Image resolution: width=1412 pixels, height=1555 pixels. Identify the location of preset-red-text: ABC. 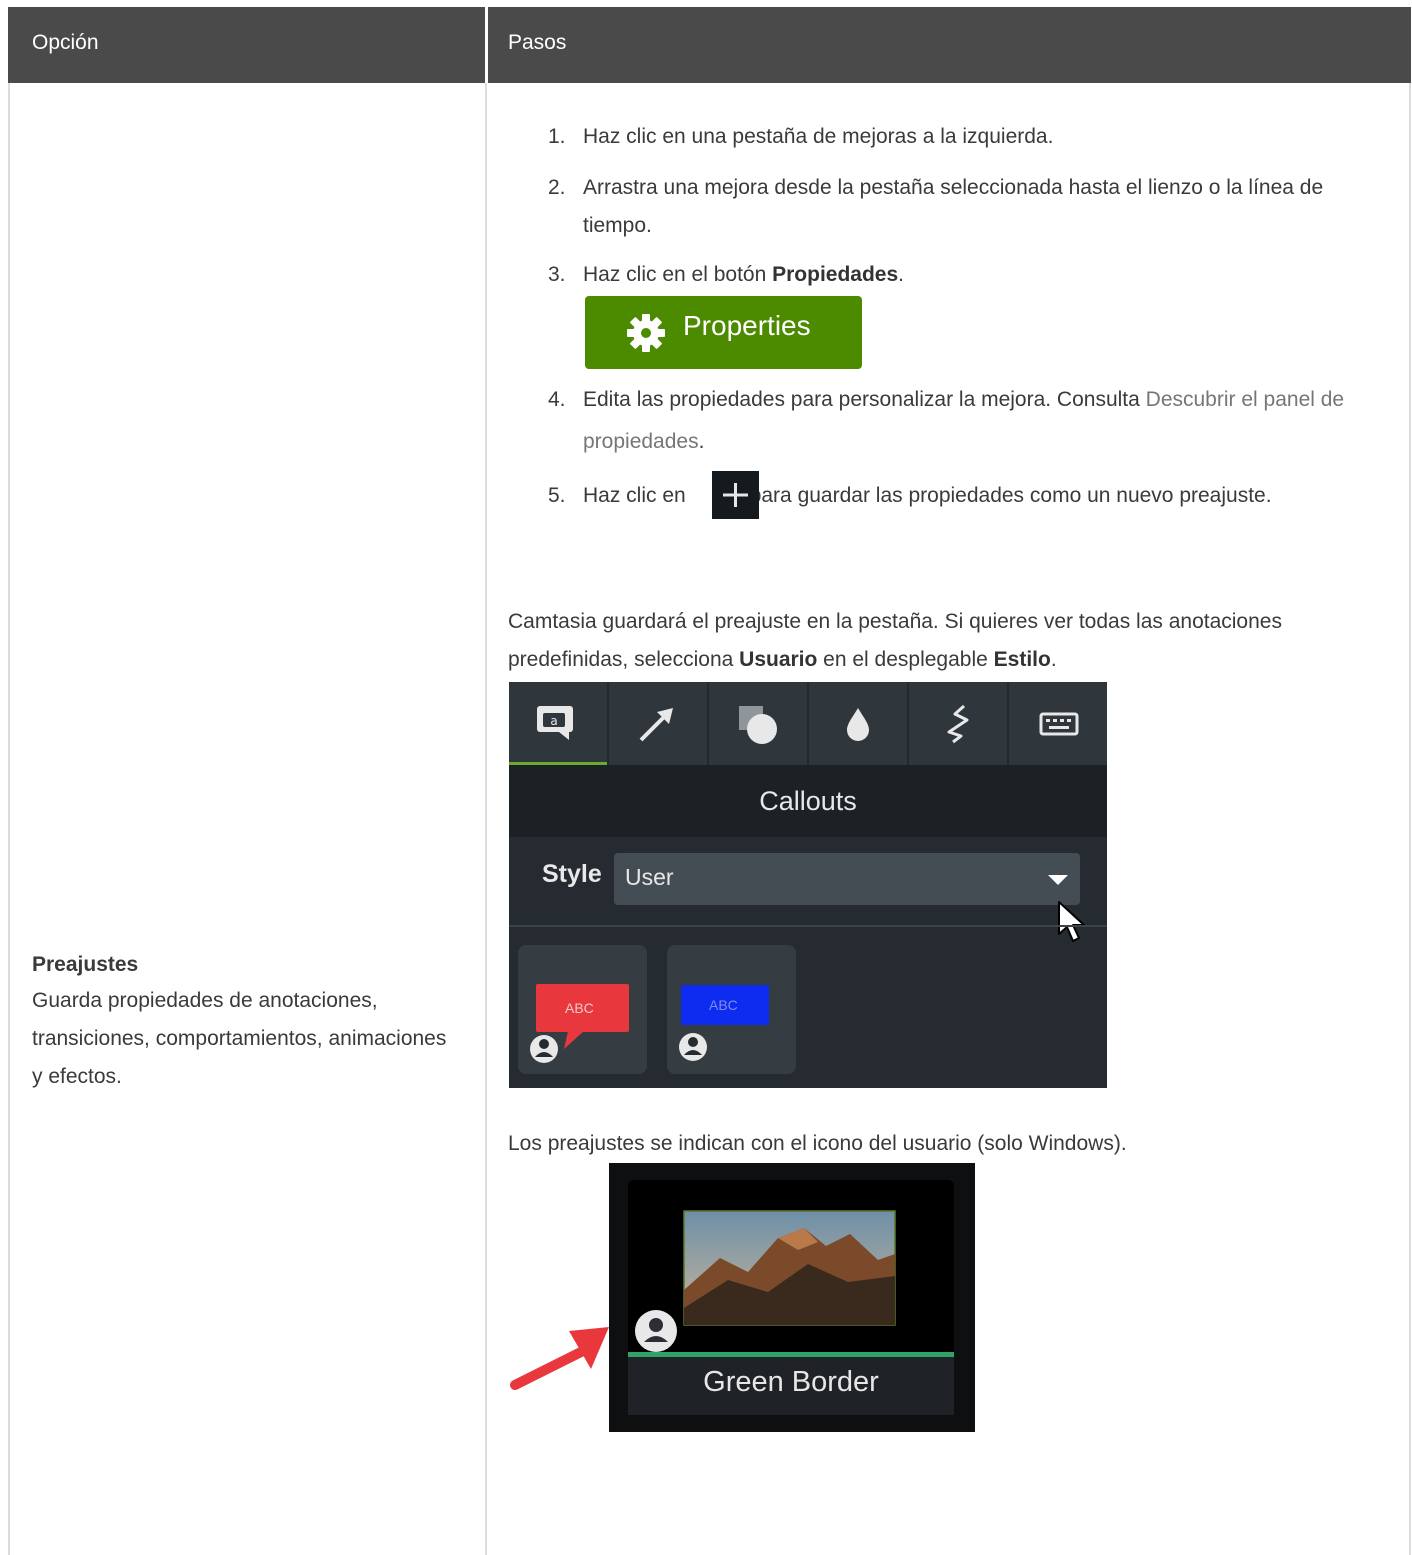
(579, 1008).